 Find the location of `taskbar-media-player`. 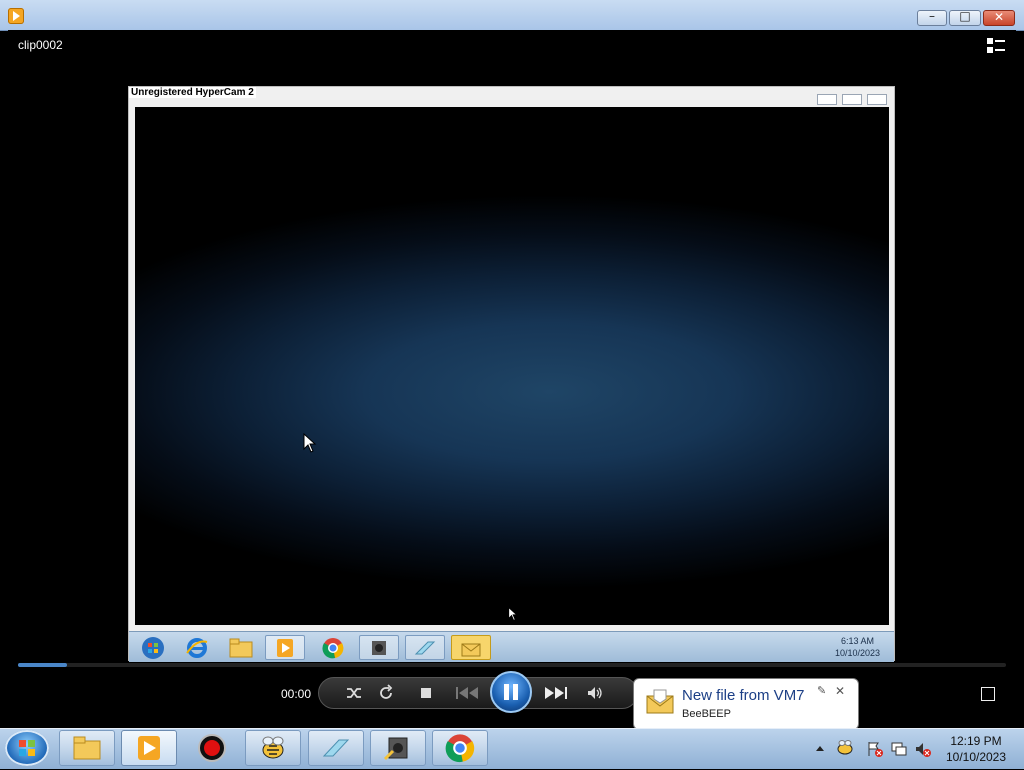

taskbar-media-player is located at coordinates (149, 748).